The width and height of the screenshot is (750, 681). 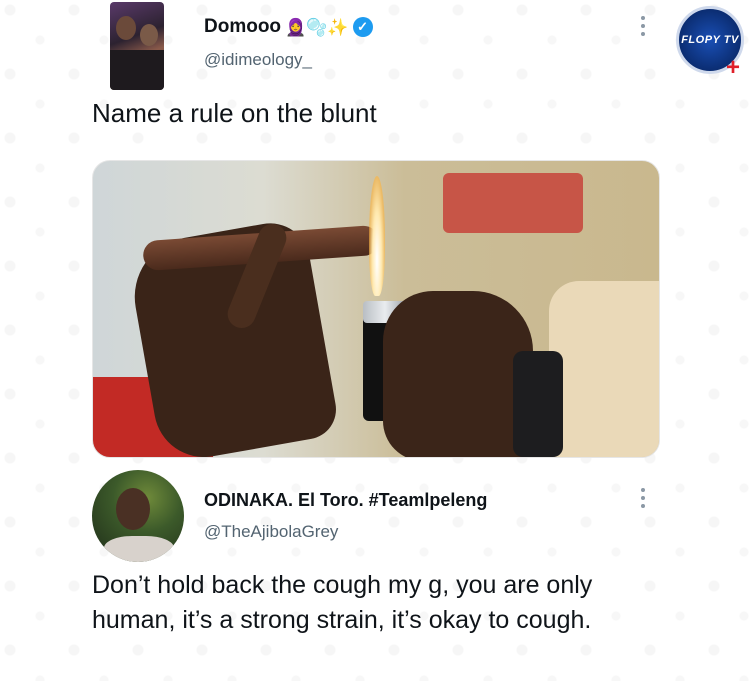 I want to click on name-emojis: 🧕🫧✨, so click(x=317, y=27).